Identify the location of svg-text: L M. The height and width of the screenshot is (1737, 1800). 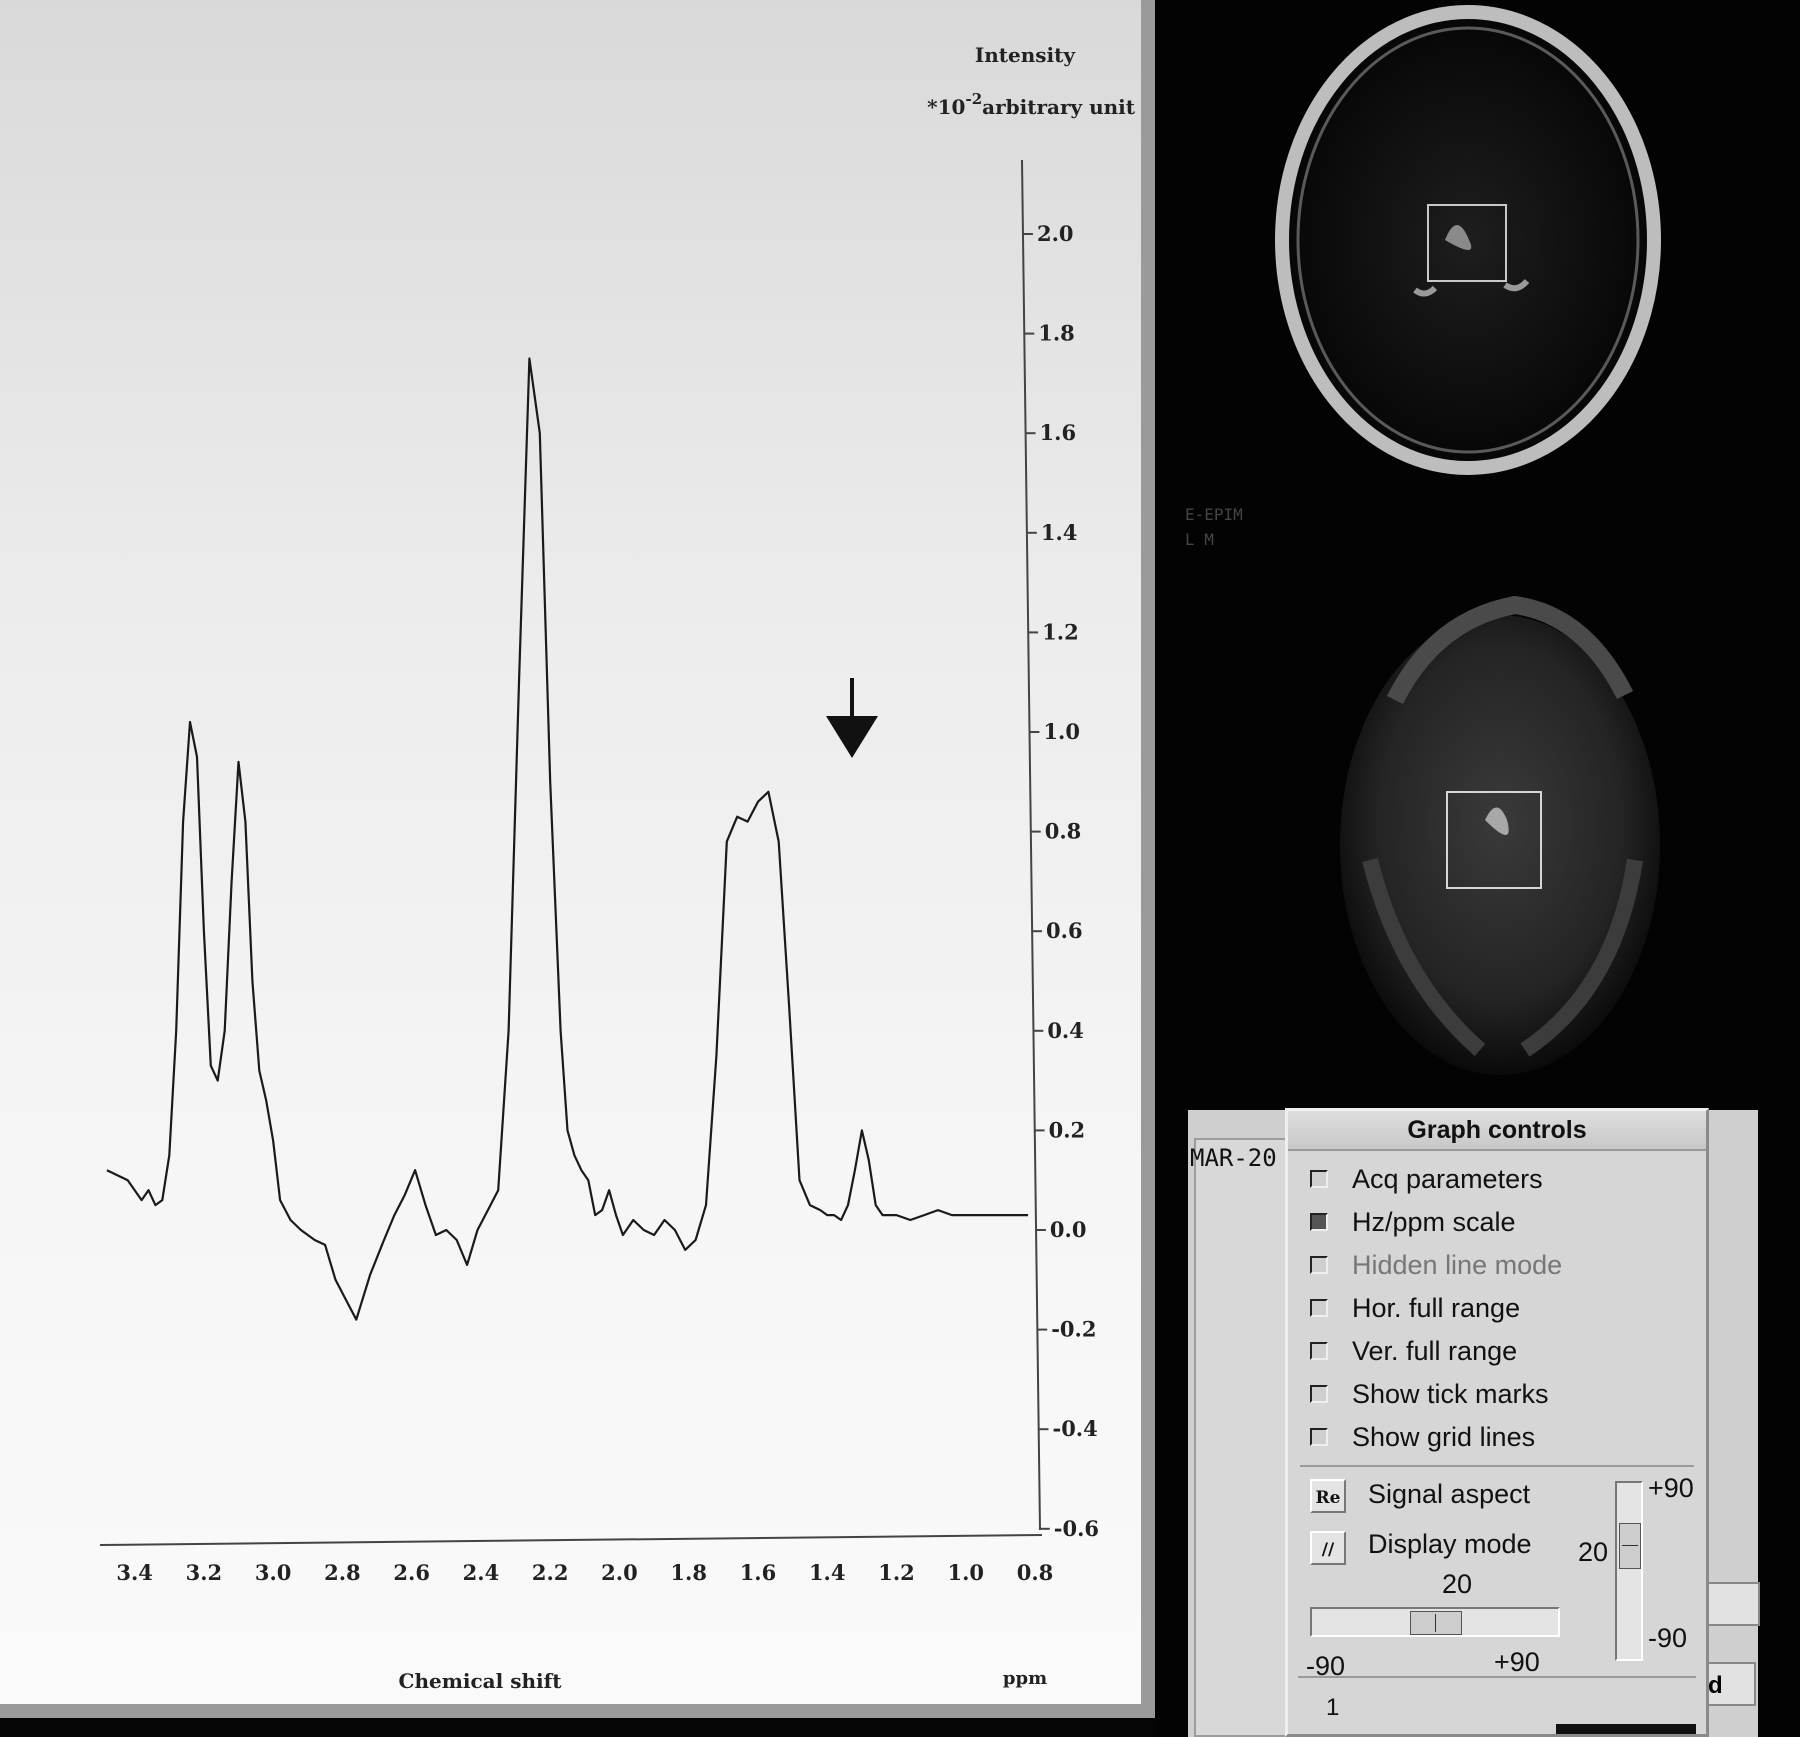
(1199, 539).